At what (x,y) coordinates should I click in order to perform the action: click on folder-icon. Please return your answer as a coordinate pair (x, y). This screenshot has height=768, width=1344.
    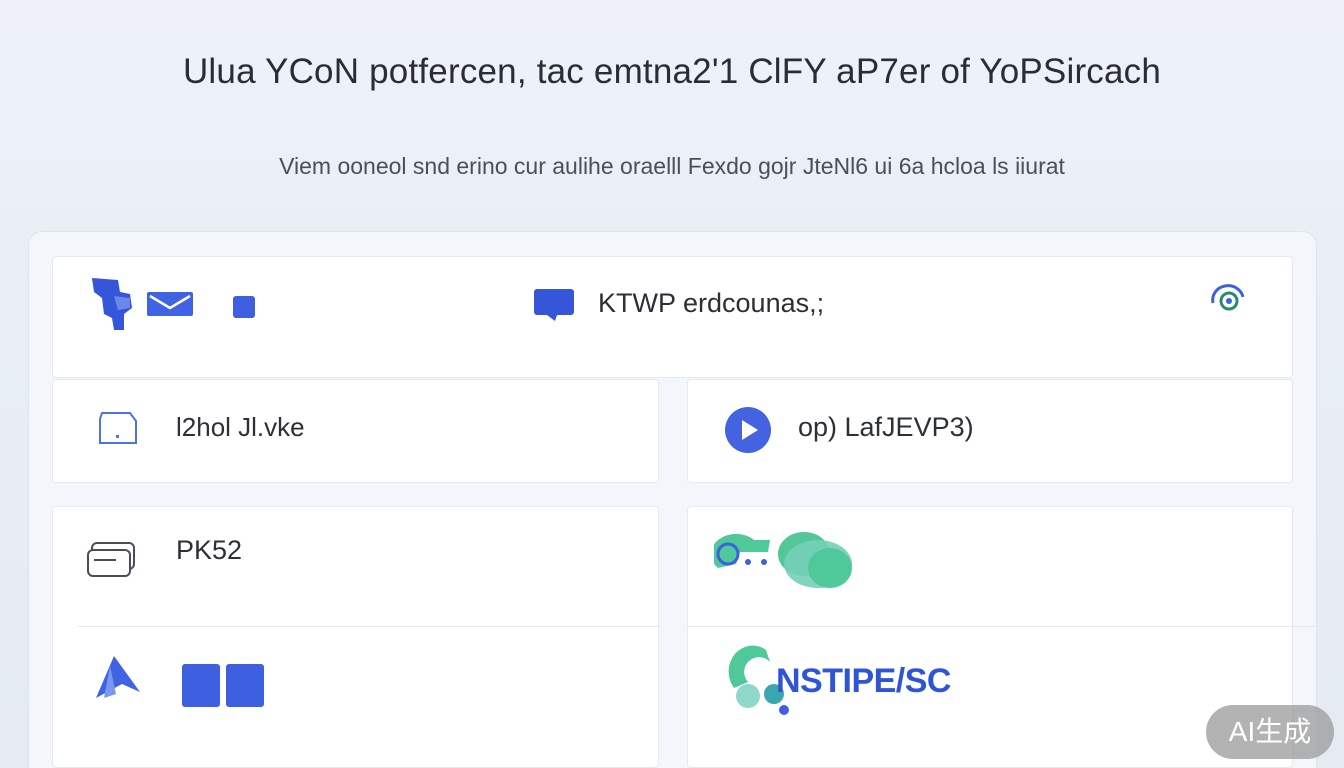
    Looking at the image, I should click on (118, 430).